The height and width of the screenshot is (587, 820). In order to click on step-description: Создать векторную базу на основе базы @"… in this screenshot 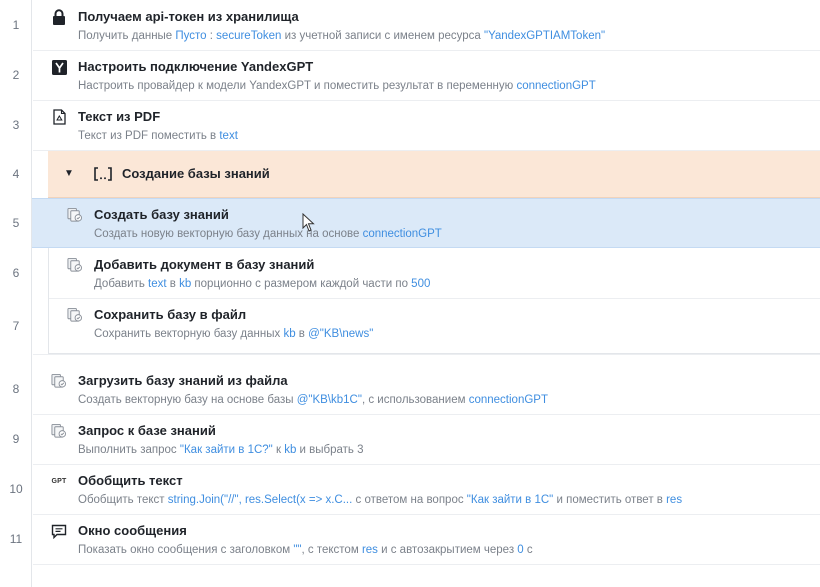, I will do `click(313, 400)`.